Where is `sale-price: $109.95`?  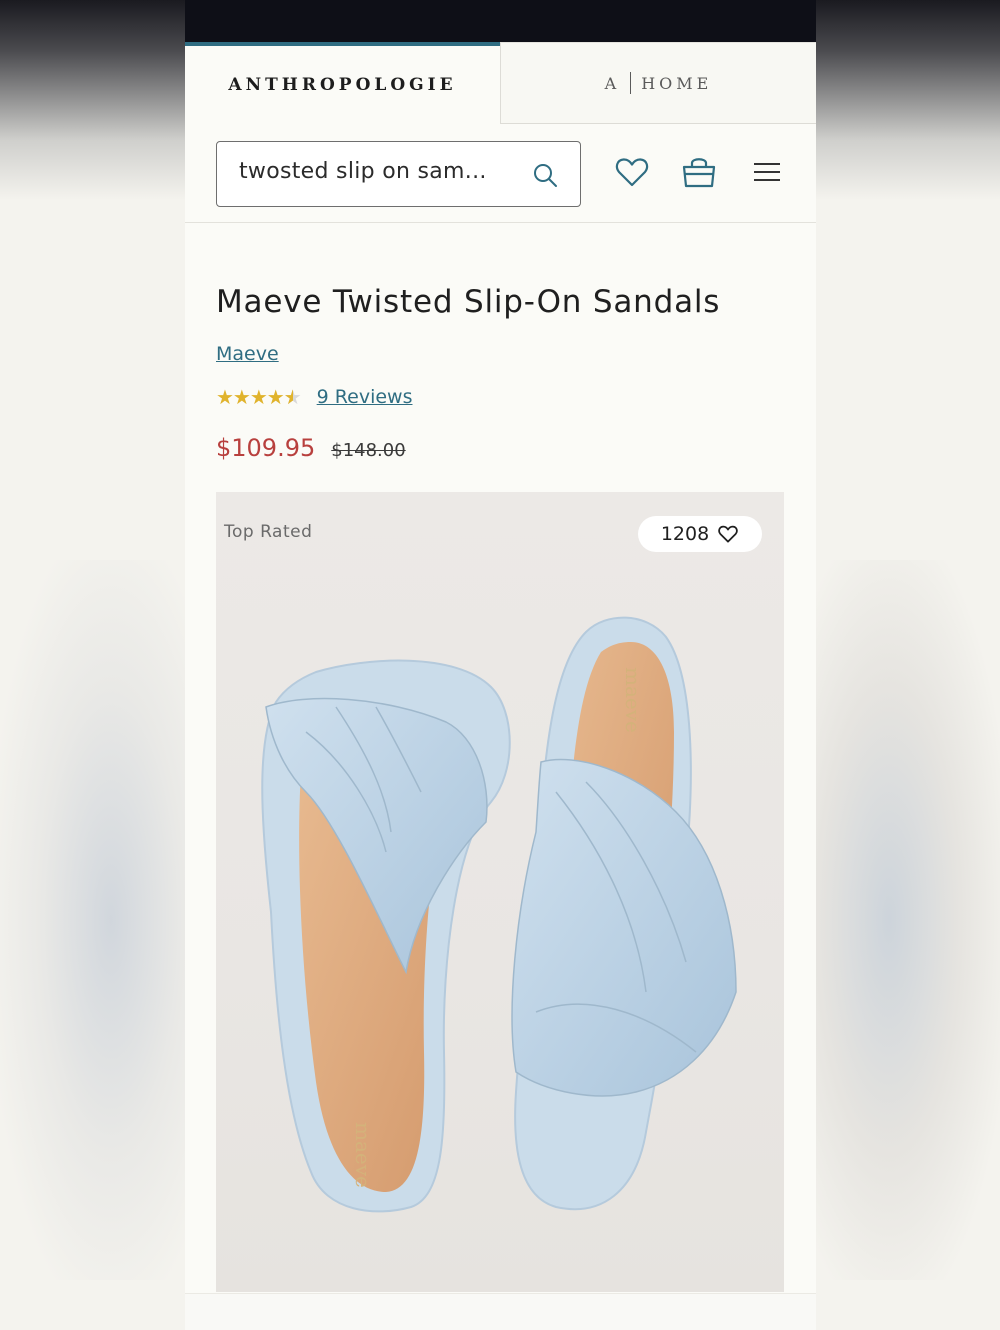
sale-price: $109.95 is located at coordinates (266, 448).